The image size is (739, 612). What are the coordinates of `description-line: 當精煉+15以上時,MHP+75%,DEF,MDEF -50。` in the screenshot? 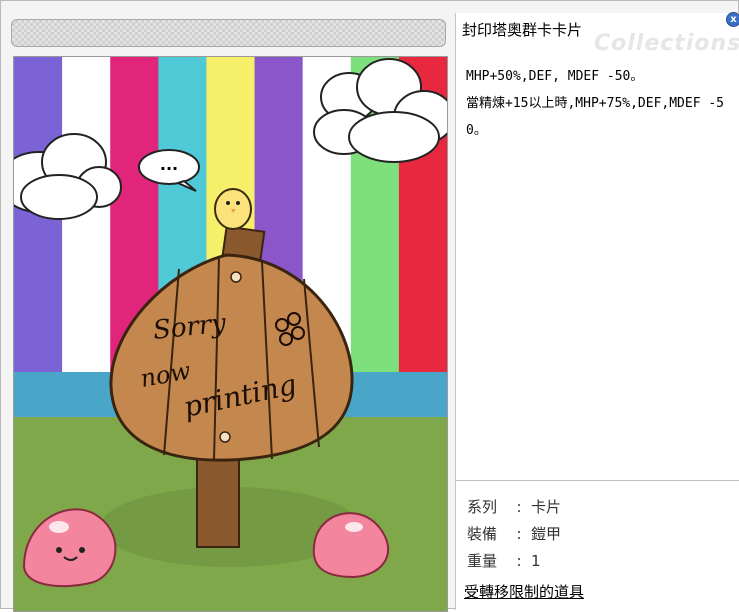 It's located at (595, 117).